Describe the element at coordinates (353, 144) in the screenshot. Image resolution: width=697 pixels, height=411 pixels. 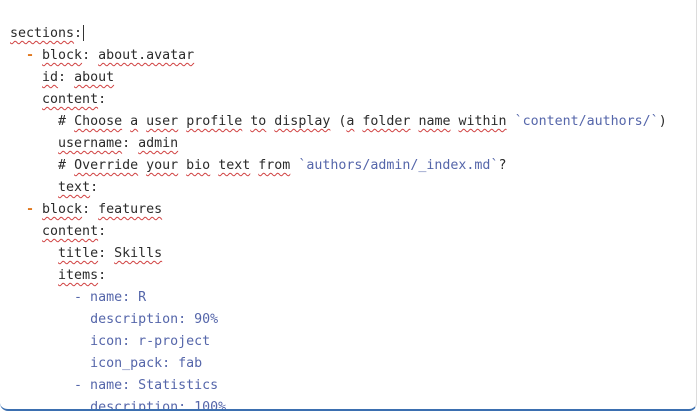
I see `code-line: username: admin` at that location.